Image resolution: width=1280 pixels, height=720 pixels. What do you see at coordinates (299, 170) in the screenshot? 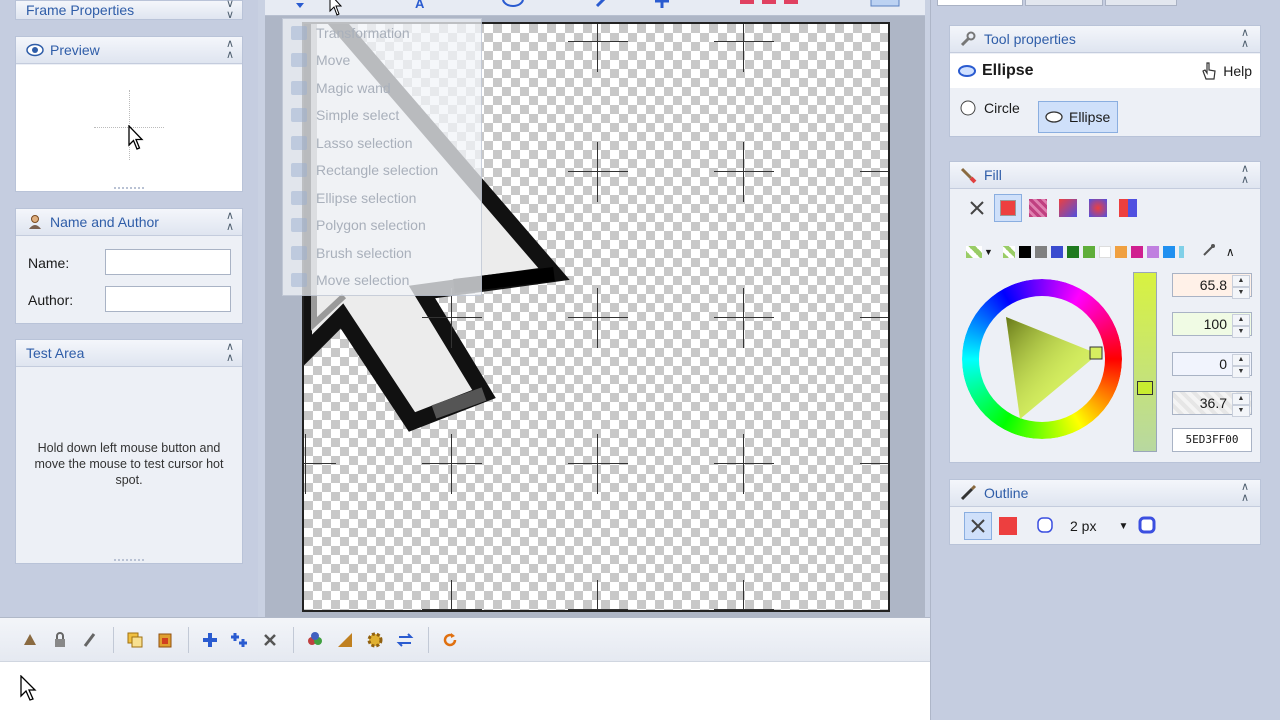
I see `rectangle-select-icon` at bounding box center [299, 170].